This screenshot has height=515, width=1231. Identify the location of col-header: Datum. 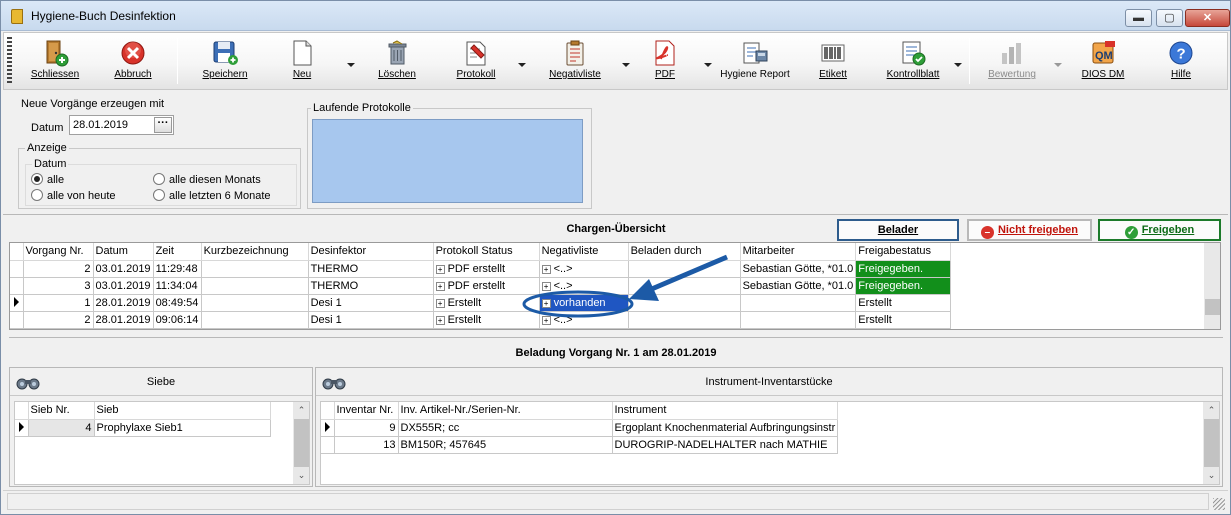
(123, 252).